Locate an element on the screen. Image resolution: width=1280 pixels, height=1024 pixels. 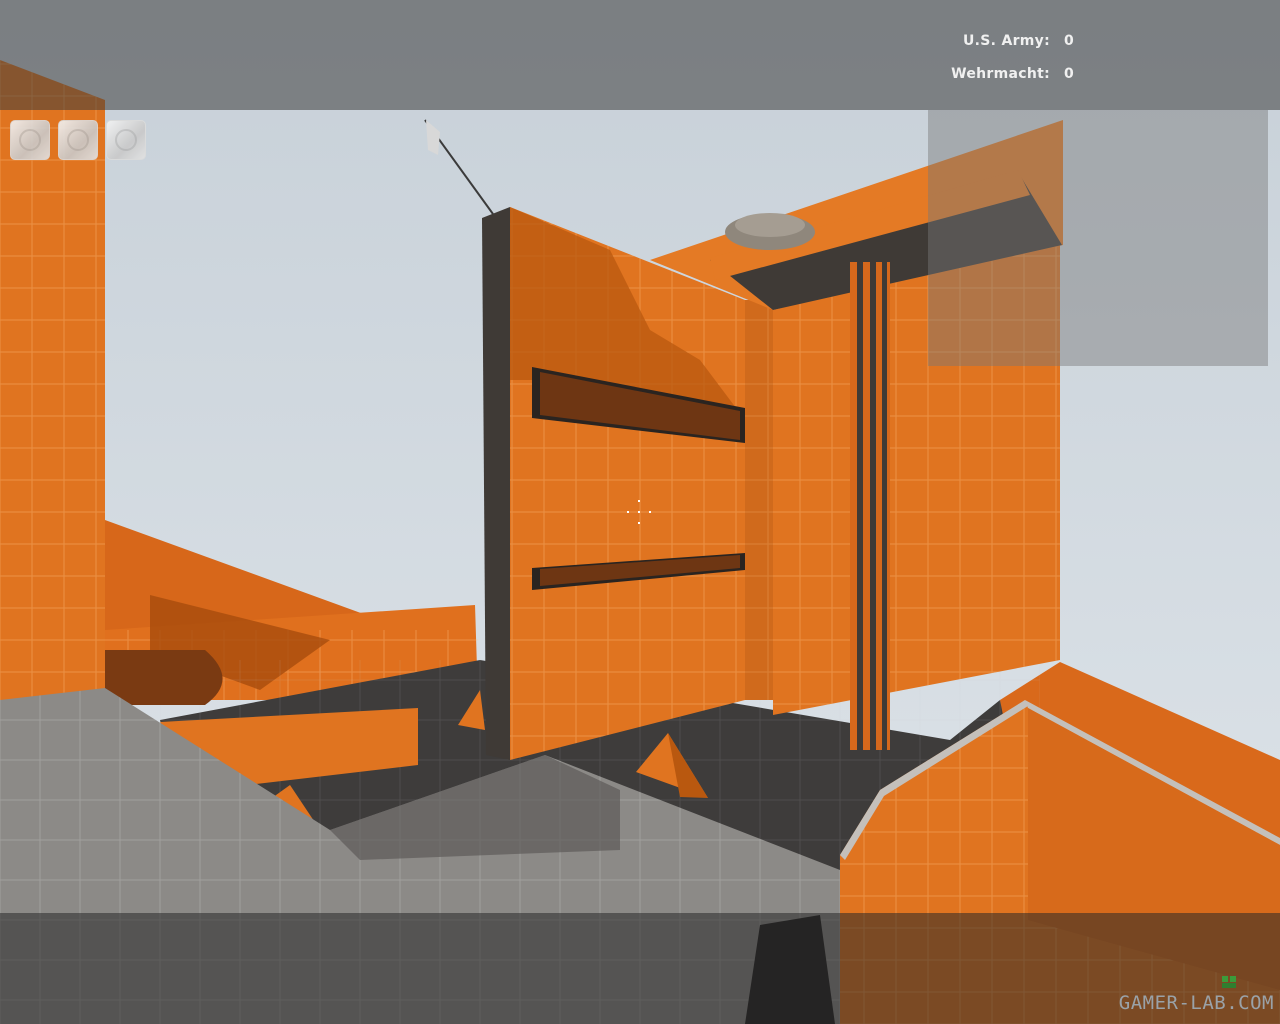
team-score-wehrmacht: 0 is located at coordinates (1069, 74).